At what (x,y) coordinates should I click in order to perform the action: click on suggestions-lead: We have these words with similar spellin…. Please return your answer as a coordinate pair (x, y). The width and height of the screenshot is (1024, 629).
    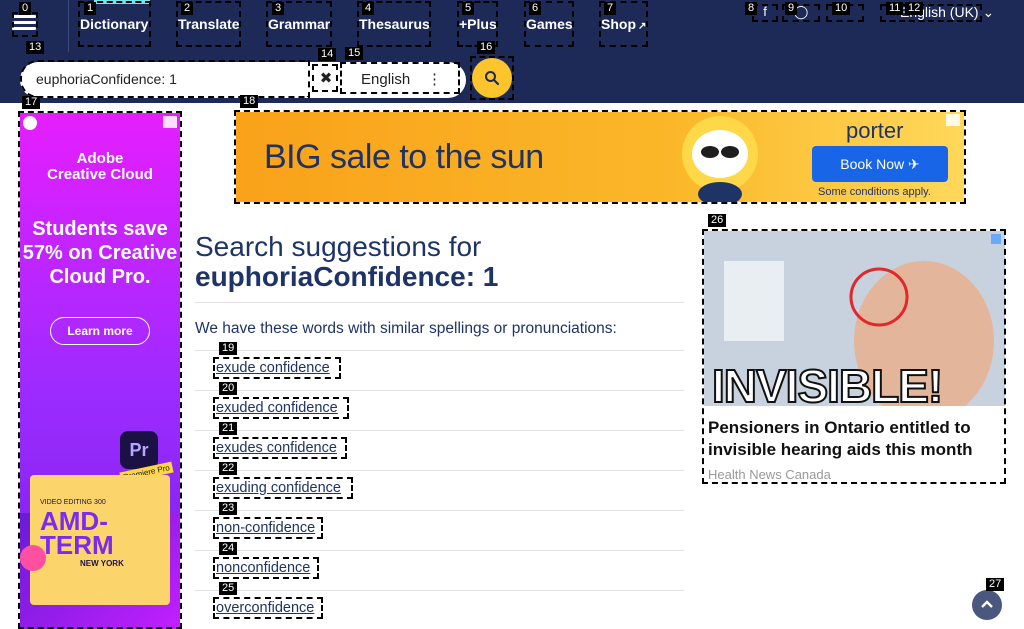
    Looking at the image, I should click on (406, 328).